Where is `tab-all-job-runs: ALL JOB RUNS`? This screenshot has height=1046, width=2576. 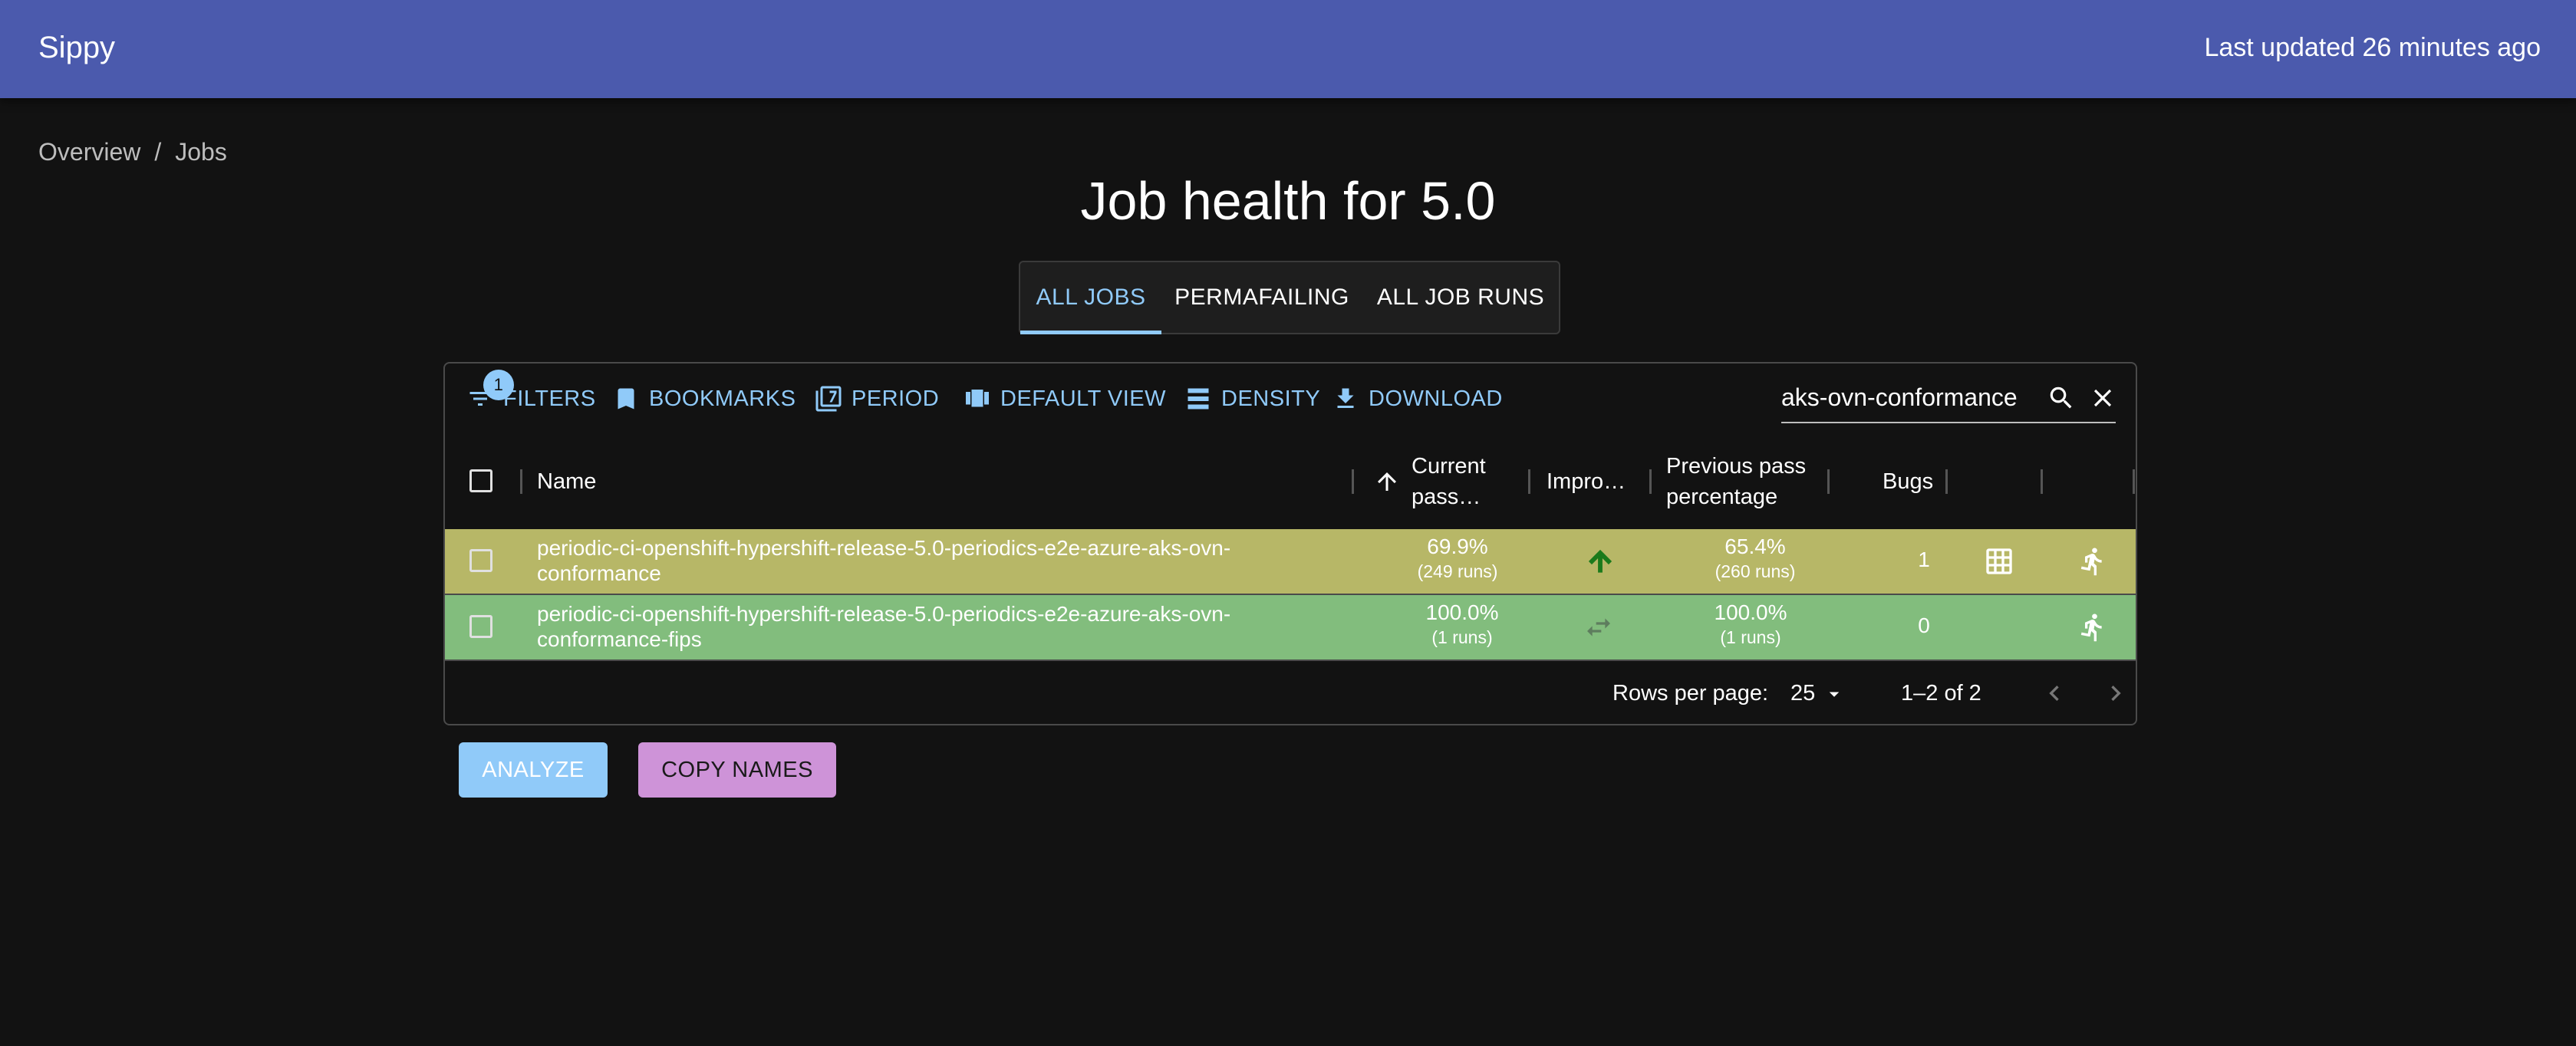 tab-all-job-runs: ALL JOB RUNS is located at coordinates (1460, 297).